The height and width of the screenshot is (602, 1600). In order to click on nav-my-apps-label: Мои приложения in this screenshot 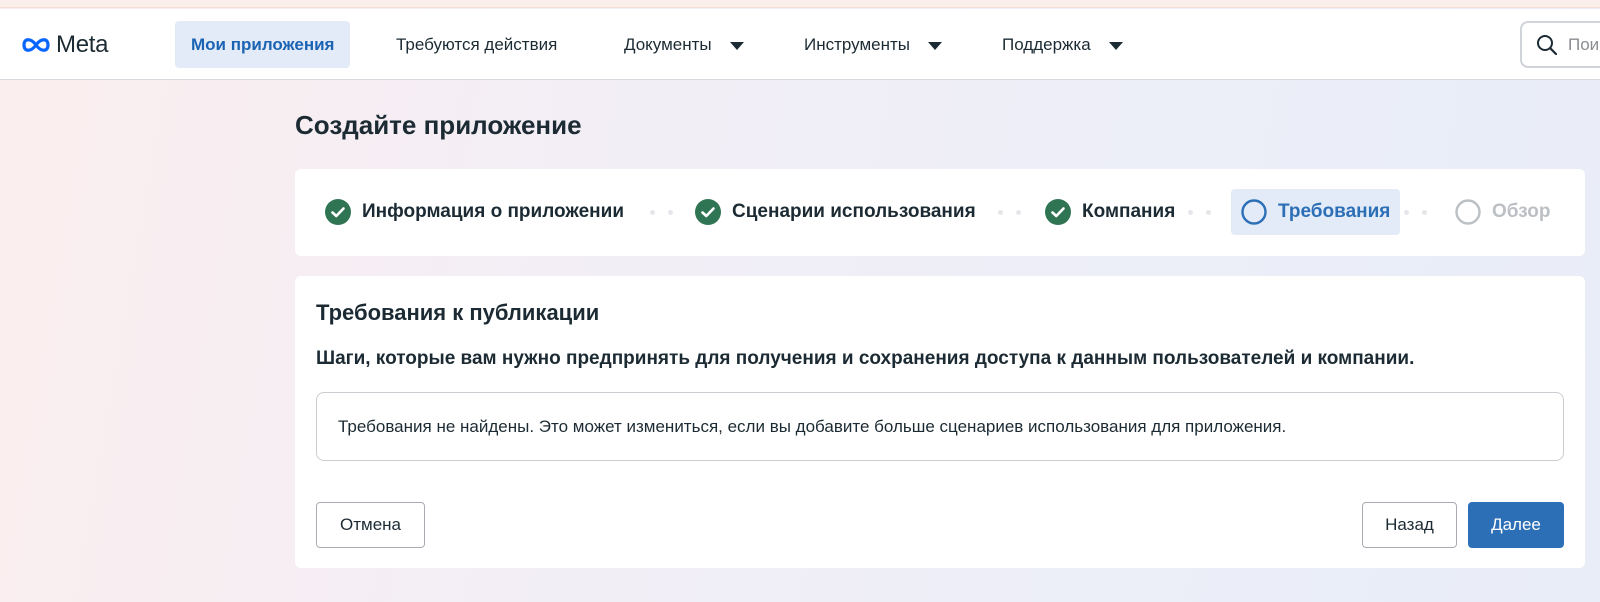, I will do `click(263, 44)`.